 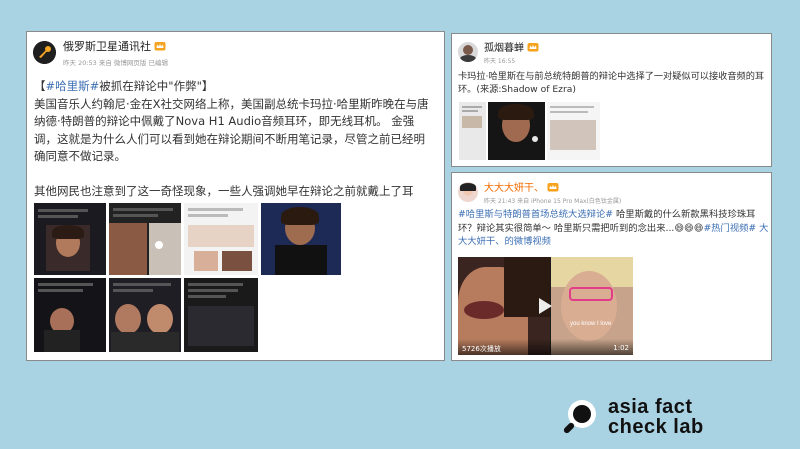 I want to click on video-view-count: 5726次播放, so click(x=481, y=349).